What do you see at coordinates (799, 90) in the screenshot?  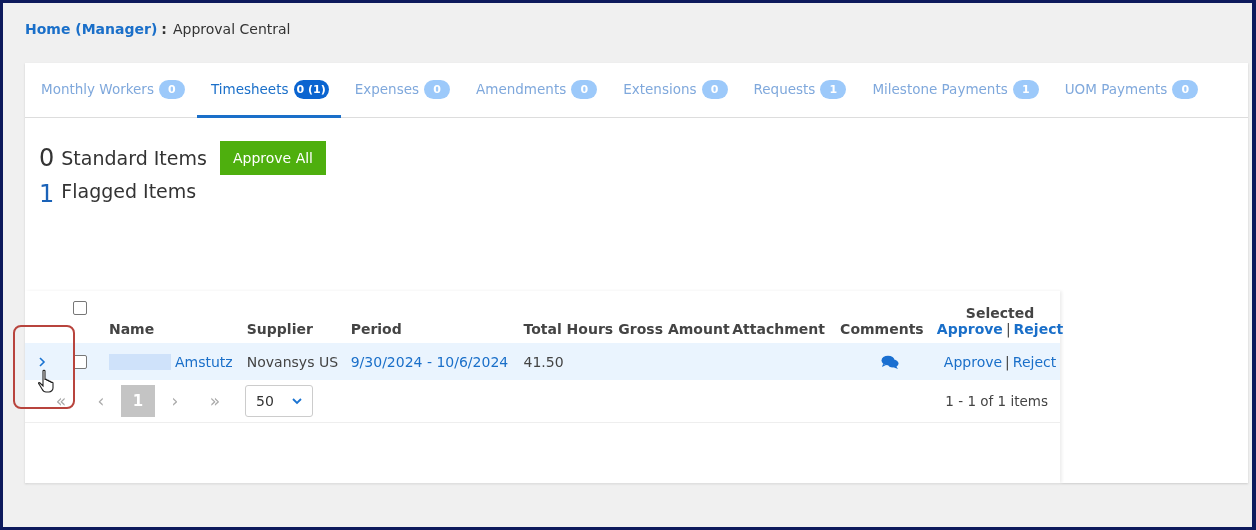 I see `tab: Requests 1` at bounding box center [799, 90].